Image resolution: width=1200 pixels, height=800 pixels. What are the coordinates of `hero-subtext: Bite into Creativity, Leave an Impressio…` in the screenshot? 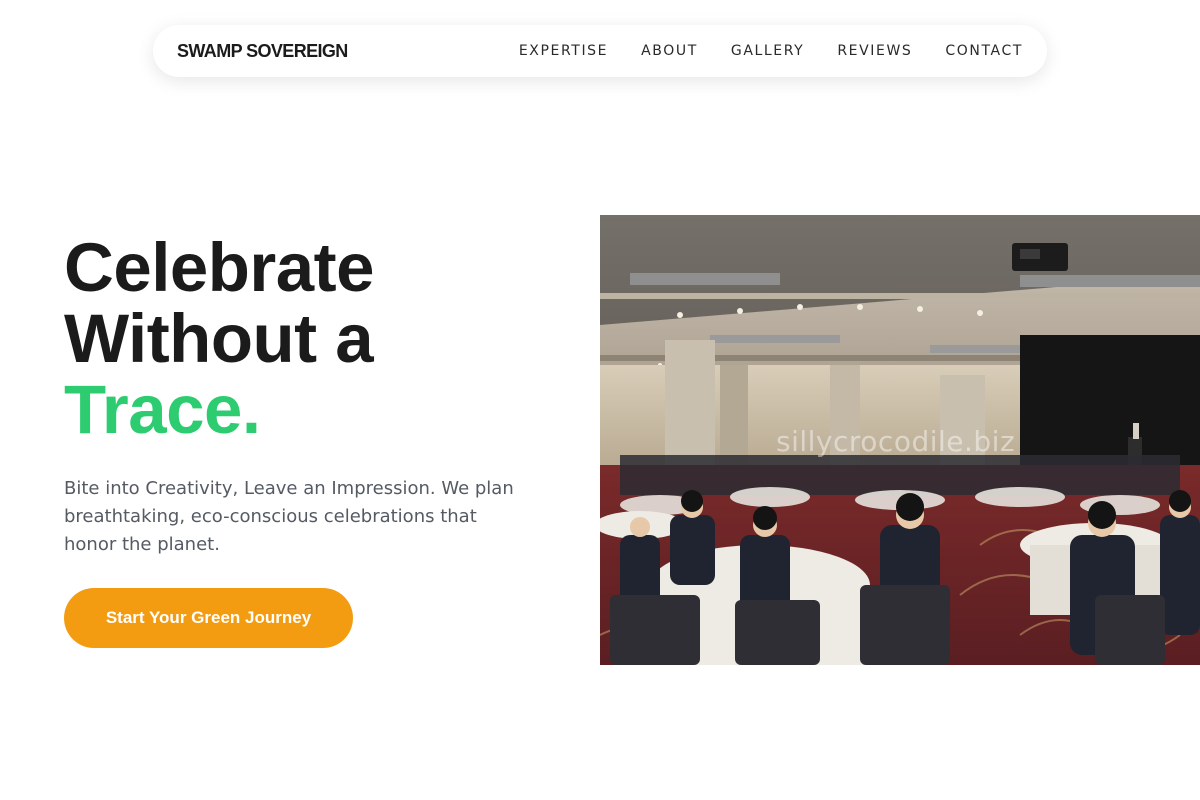 It's located at (289, 516).